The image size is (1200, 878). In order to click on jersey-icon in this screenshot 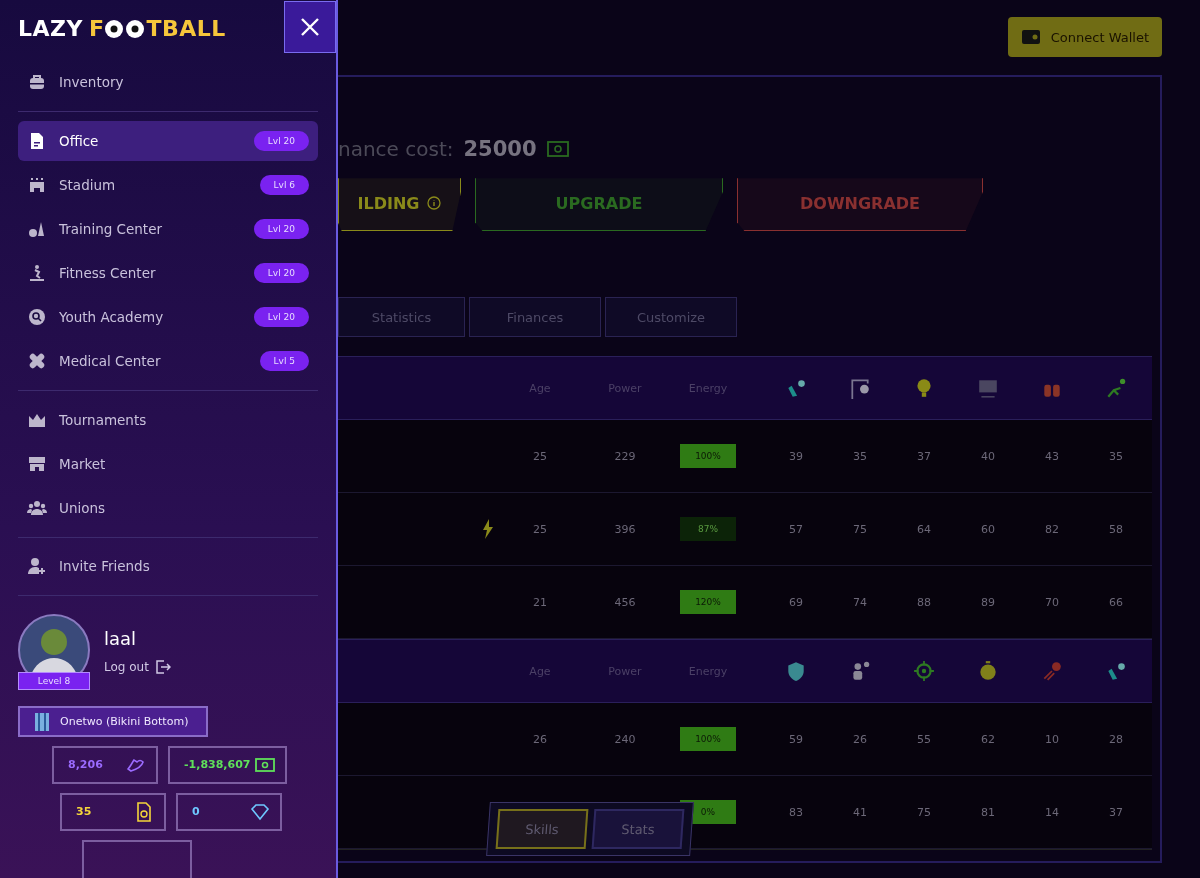, I will do `click(42, 721)`.